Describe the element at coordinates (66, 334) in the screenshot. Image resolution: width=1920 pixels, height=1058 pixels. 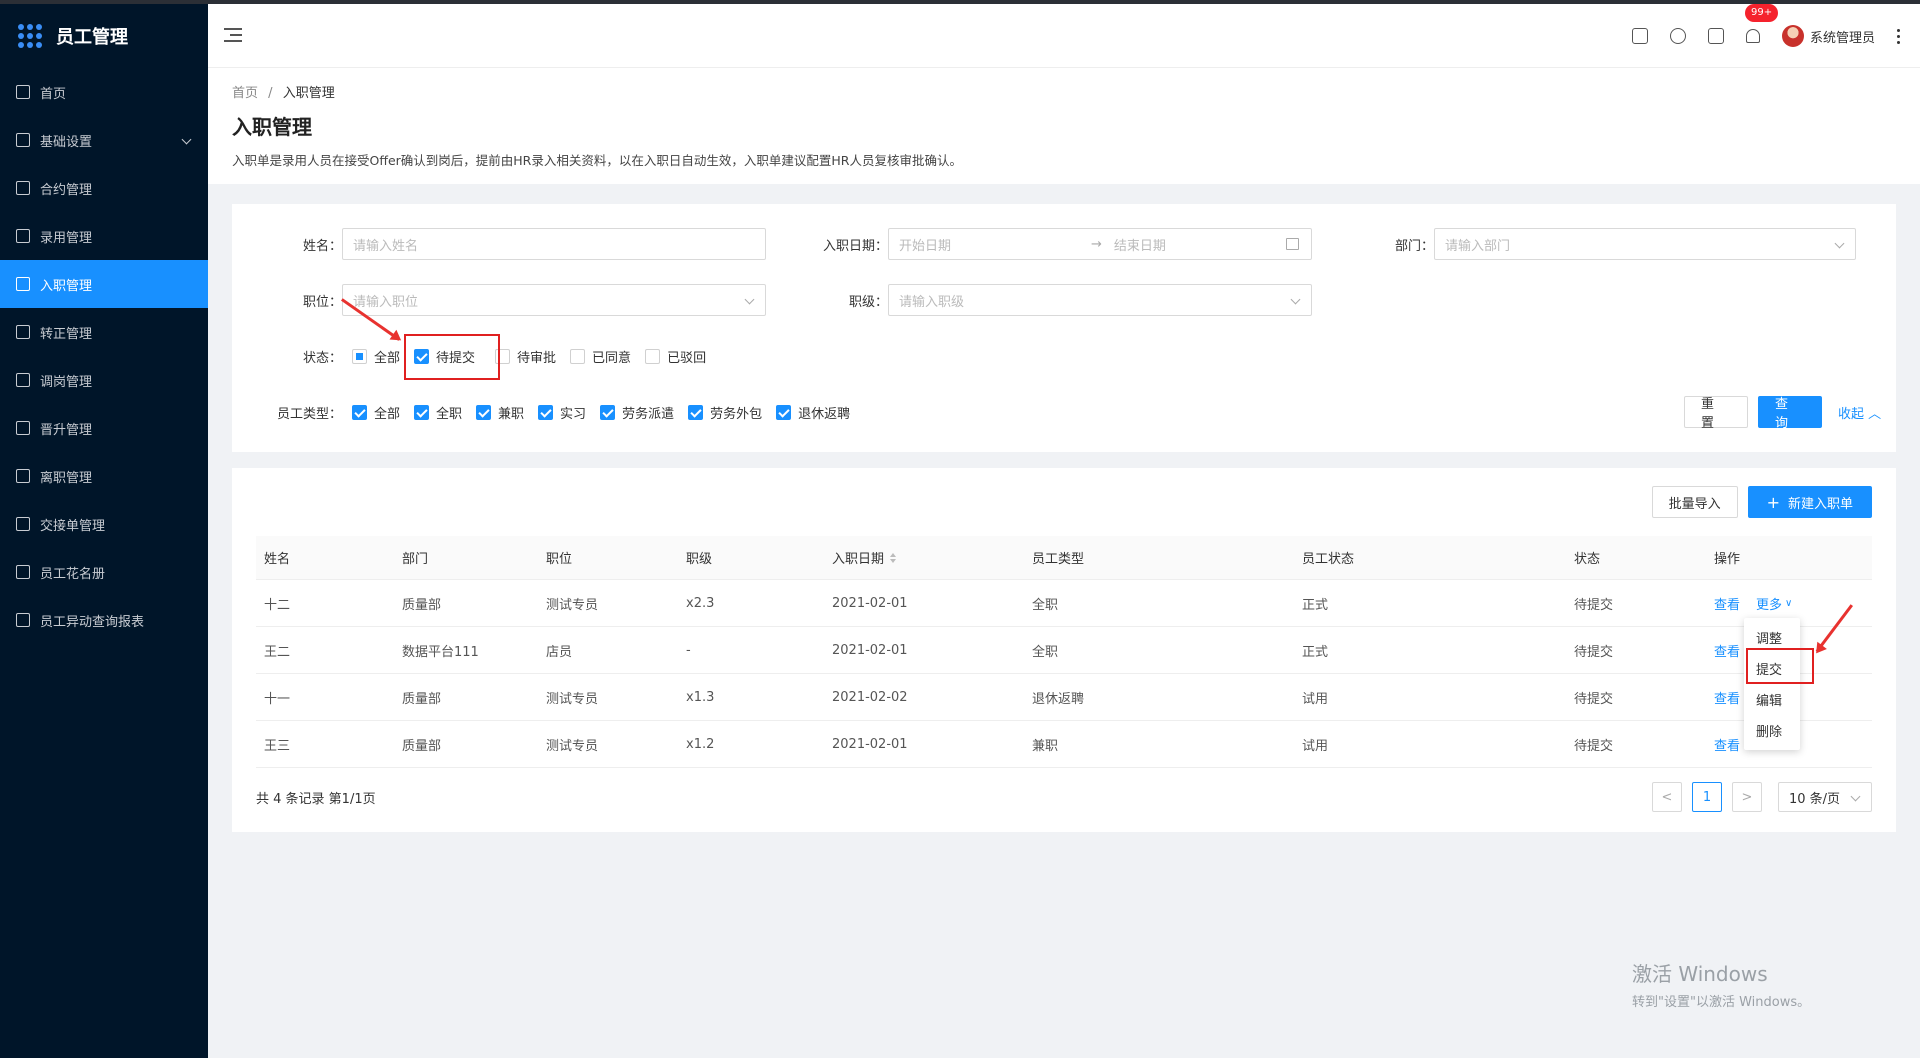
I see `sidebar-item-label: 转正管理` at that location.